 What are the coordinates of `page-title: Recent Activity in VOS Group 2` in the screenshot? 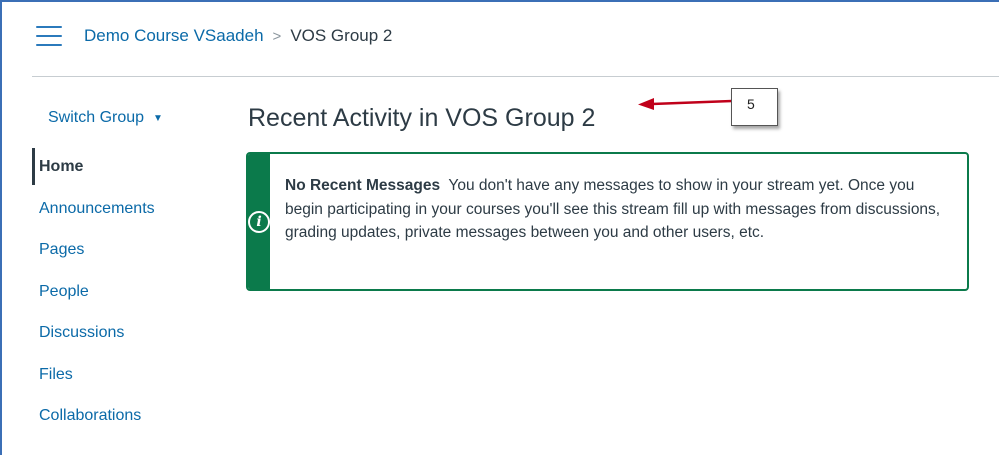 It's located at (422, 118).